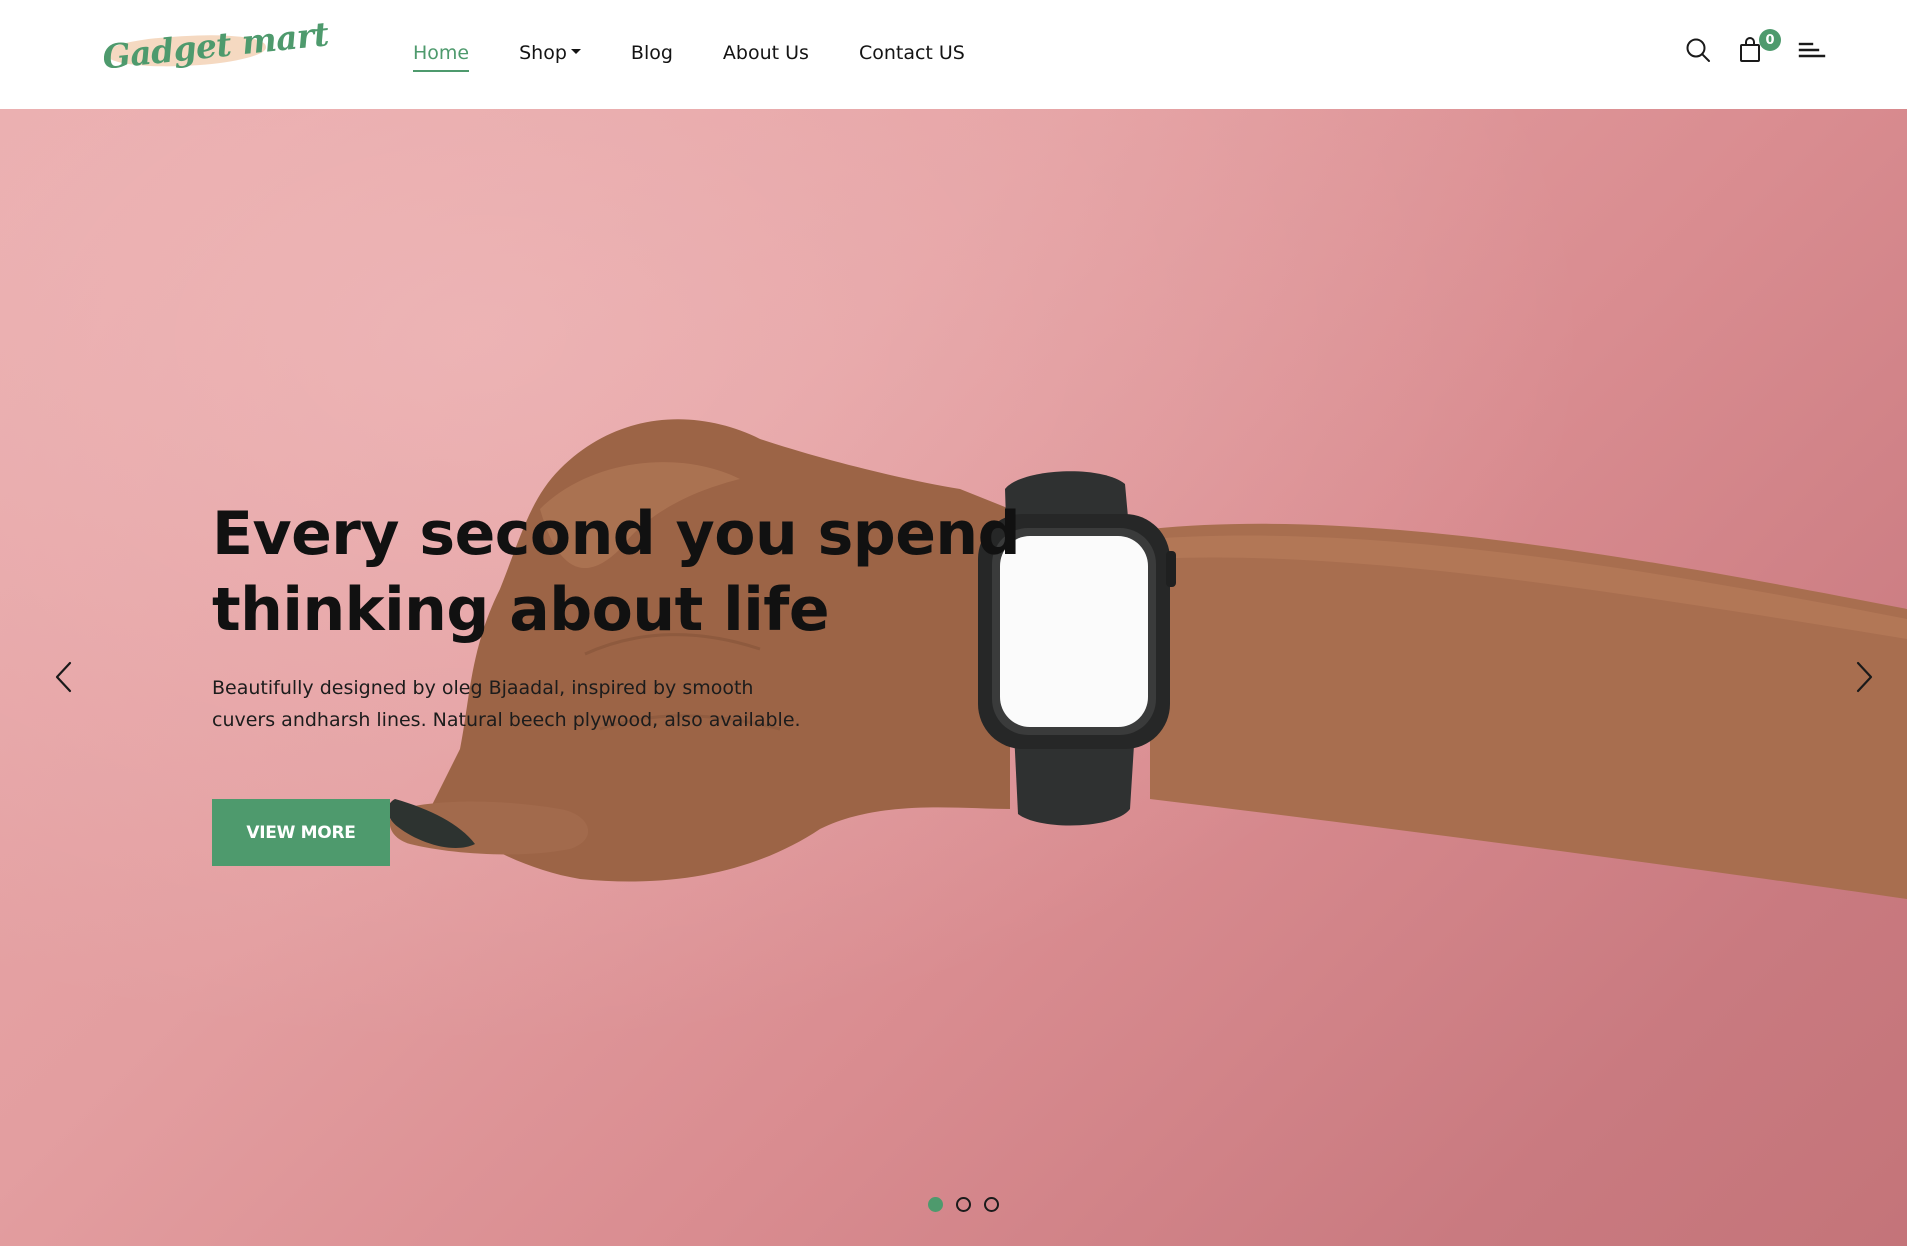  Describe the element at coordinates (616, 534) in the screenshot. I see `hero-title-line-1: Every second you spend` at that location.